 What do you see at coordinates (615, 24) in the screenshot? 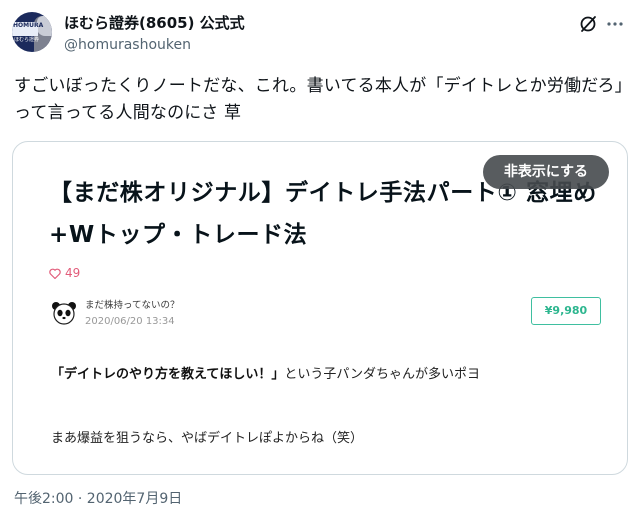
I see `more-icon` at bounding box center [615, 24].